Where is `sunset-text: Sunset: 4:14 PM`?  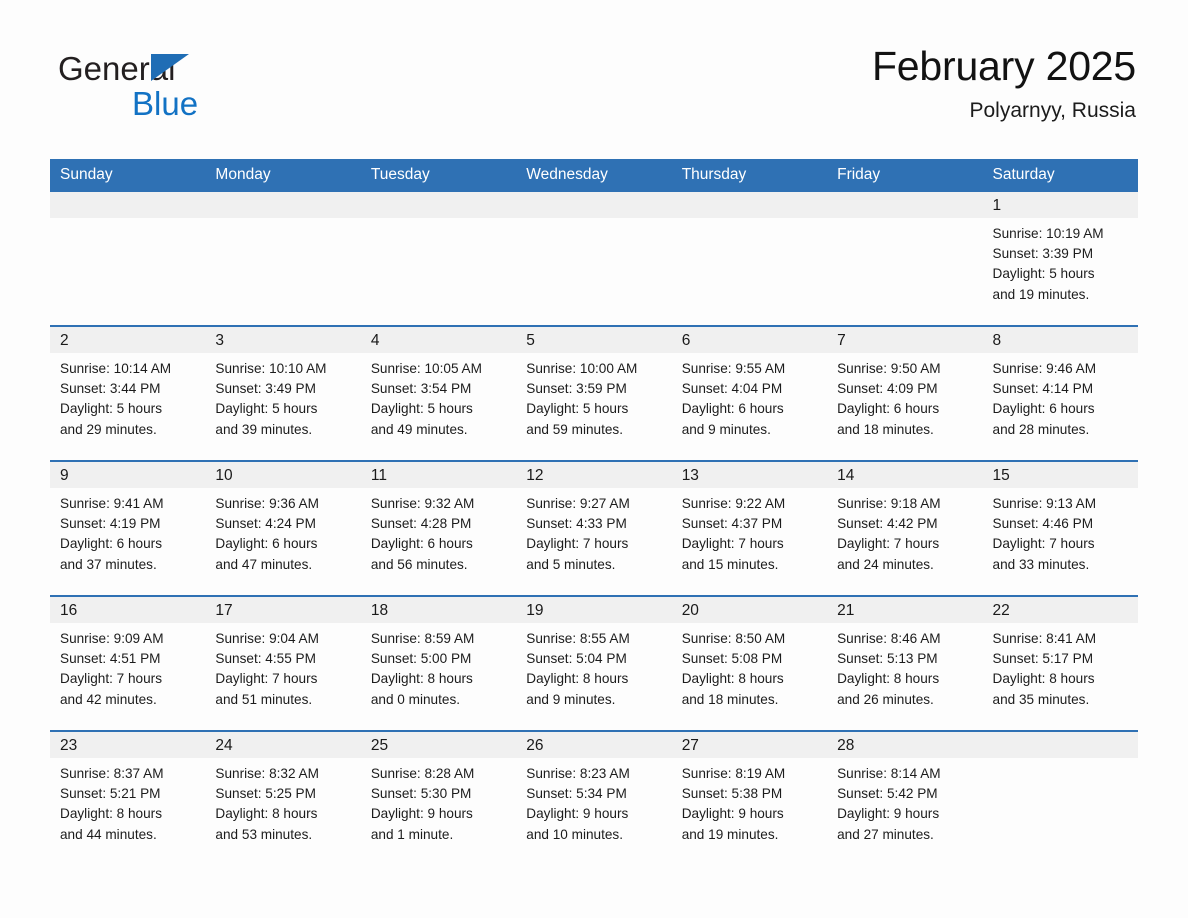
sunset-text: Sunset: 4:14 PM is located at coordinates (1043, 389).